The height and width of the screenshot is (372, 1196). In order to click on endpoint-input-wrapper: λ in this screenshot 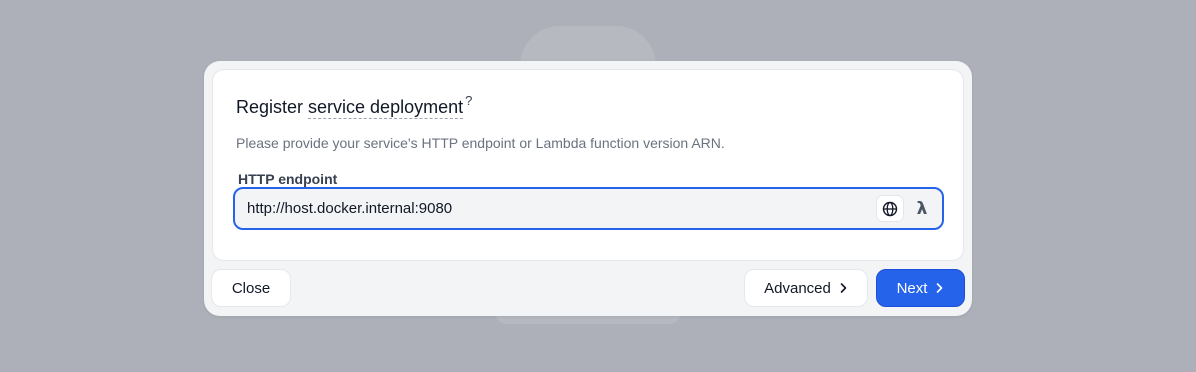, I will do `click(588, 208)`.